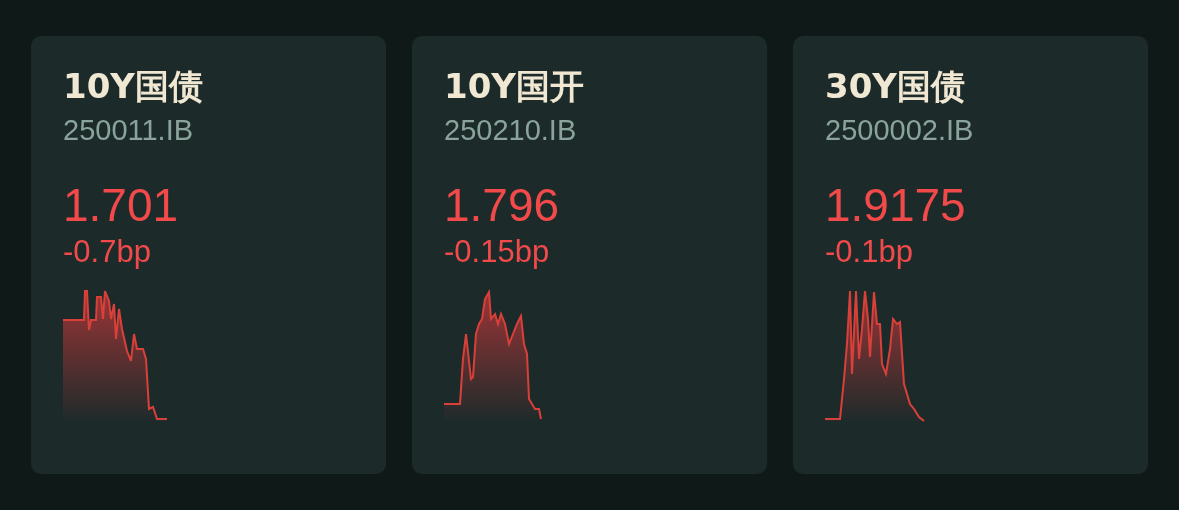  What do you see at coordinates (107, 252) in the screenshot?
I see `yield-change: -0.7bp` at bounding box center [107, 252].